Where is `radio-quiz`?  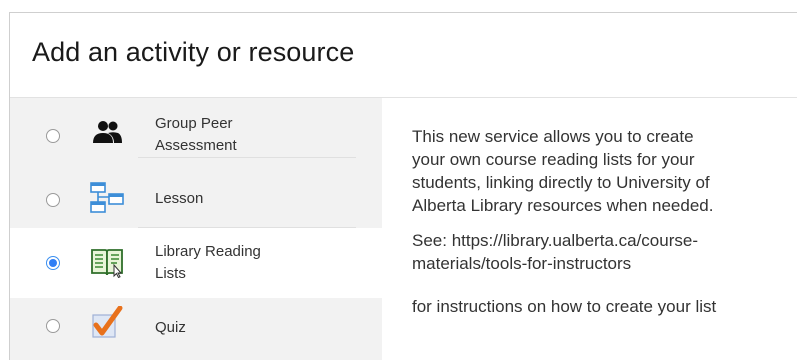 radio-quiz is located at coordinates (53, 326).